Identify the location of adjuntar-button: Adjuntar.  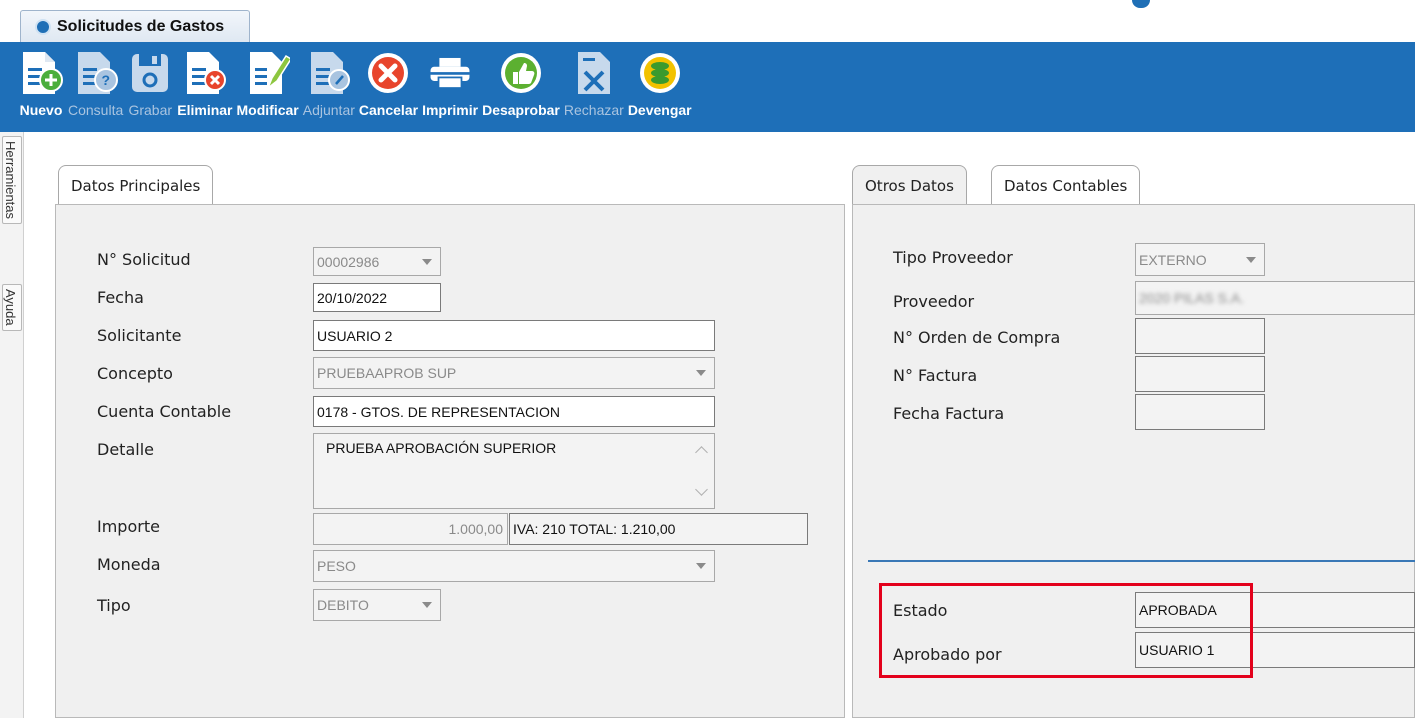
(329, 87).